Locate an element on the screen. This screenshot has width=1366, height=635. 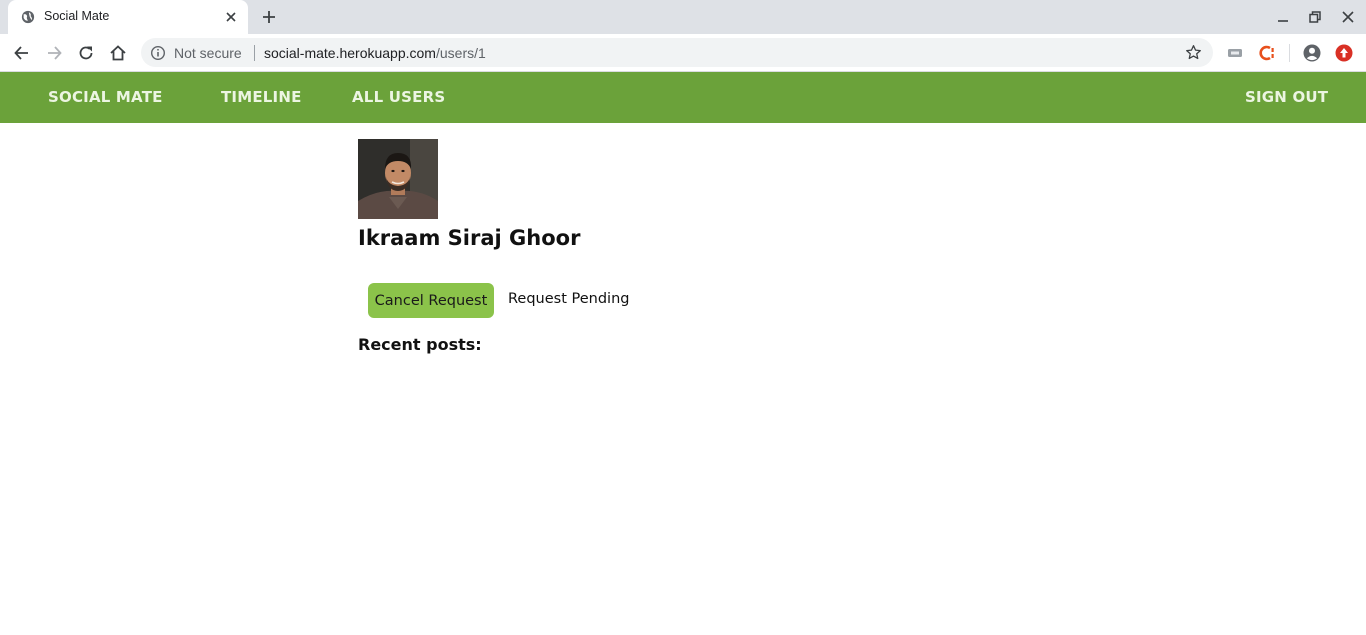
info-icon is located at coordinates (158, 53).